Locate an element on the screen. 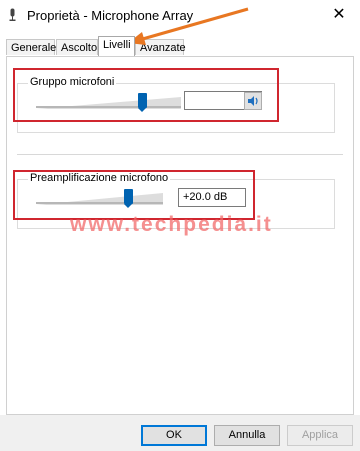  tab-ascolto: Ascolto is located at coordinates (77, 47).